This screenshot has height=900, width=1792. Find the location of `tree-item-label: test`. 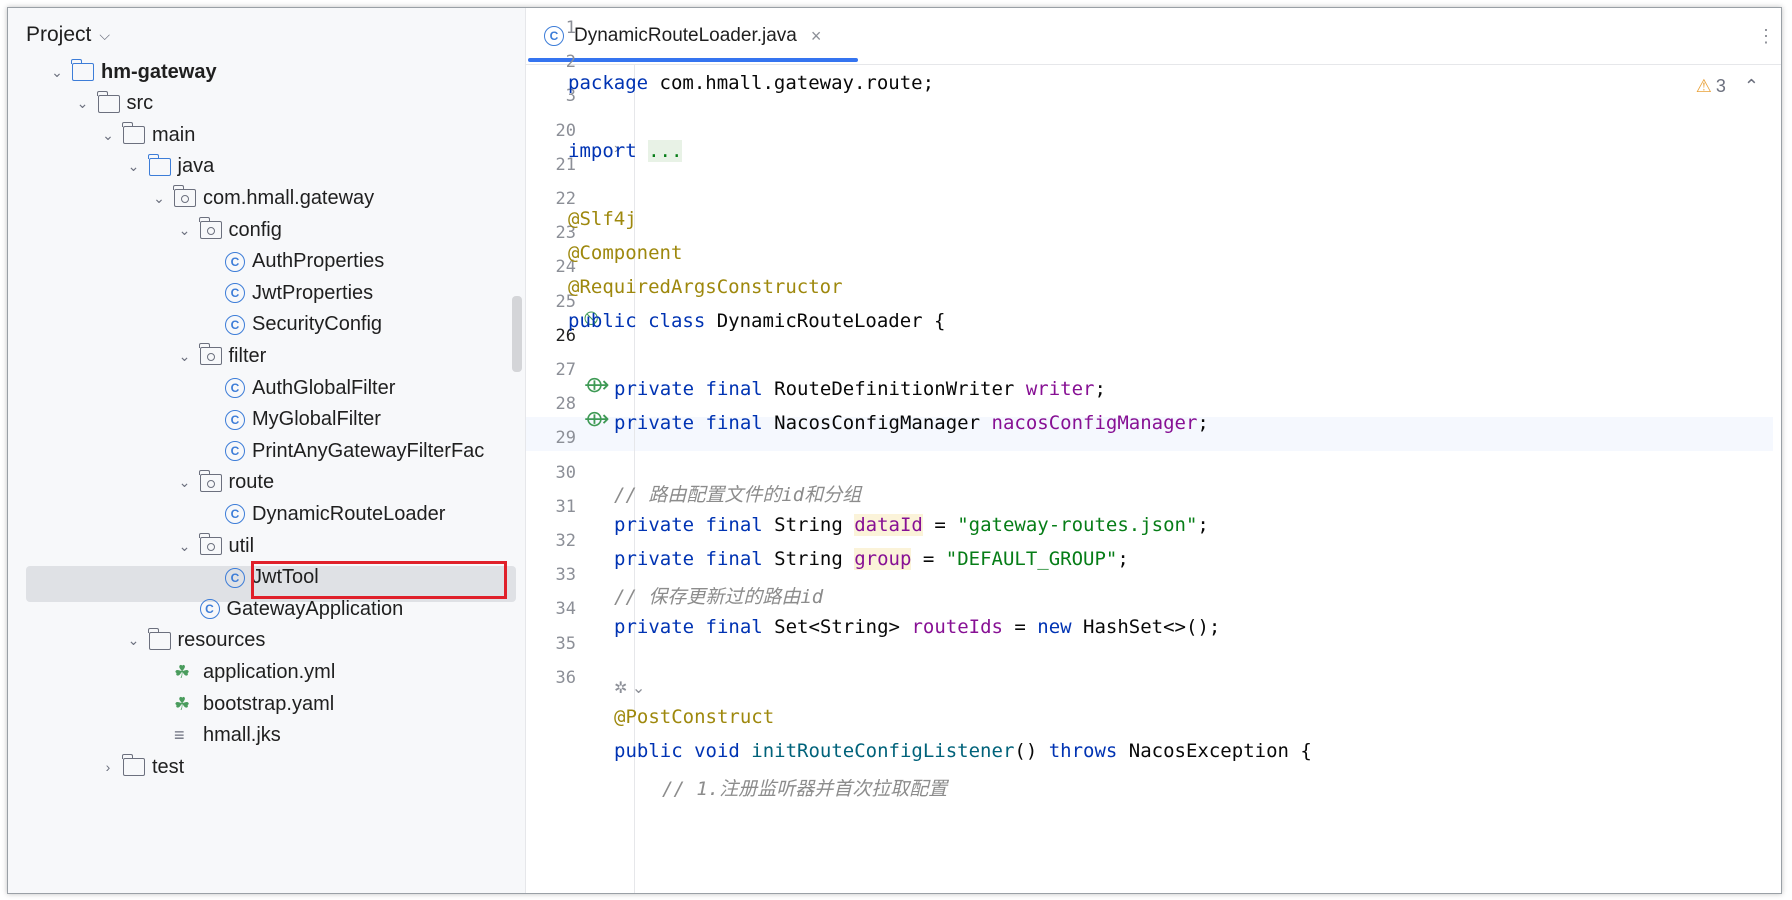

tree-item-label: test is located at coordinates (168, 766).